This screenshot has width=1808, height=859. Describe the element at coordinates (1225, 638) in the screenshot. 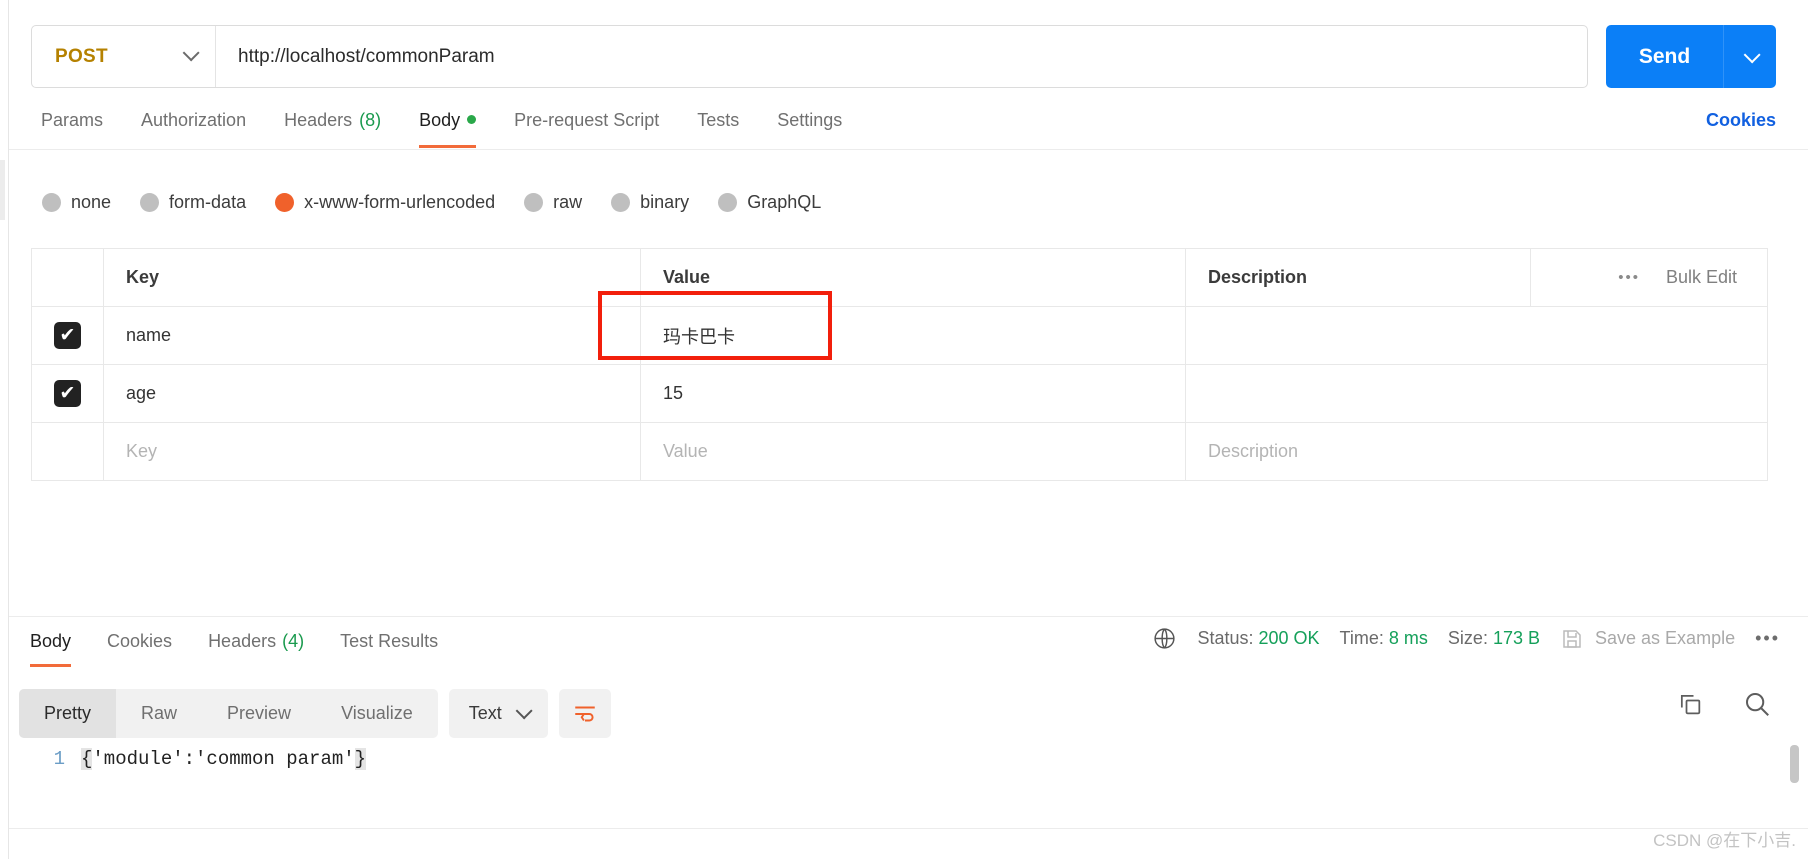

I see `status-label-text: Status:` at that location.